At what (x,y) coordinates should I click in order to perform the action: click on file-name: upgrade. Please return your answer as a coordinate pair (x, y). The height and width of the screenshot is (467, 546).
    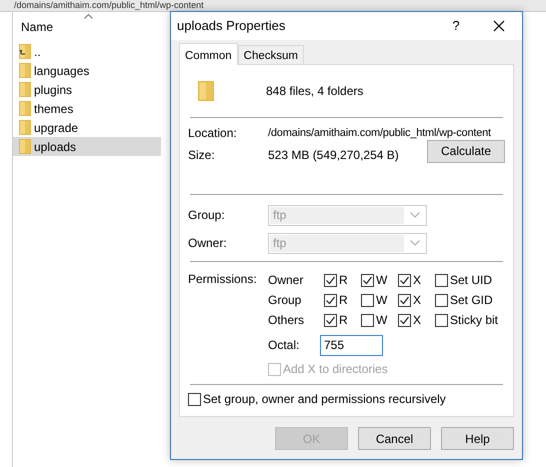
    Looking at the image, I should click on (56, 128).